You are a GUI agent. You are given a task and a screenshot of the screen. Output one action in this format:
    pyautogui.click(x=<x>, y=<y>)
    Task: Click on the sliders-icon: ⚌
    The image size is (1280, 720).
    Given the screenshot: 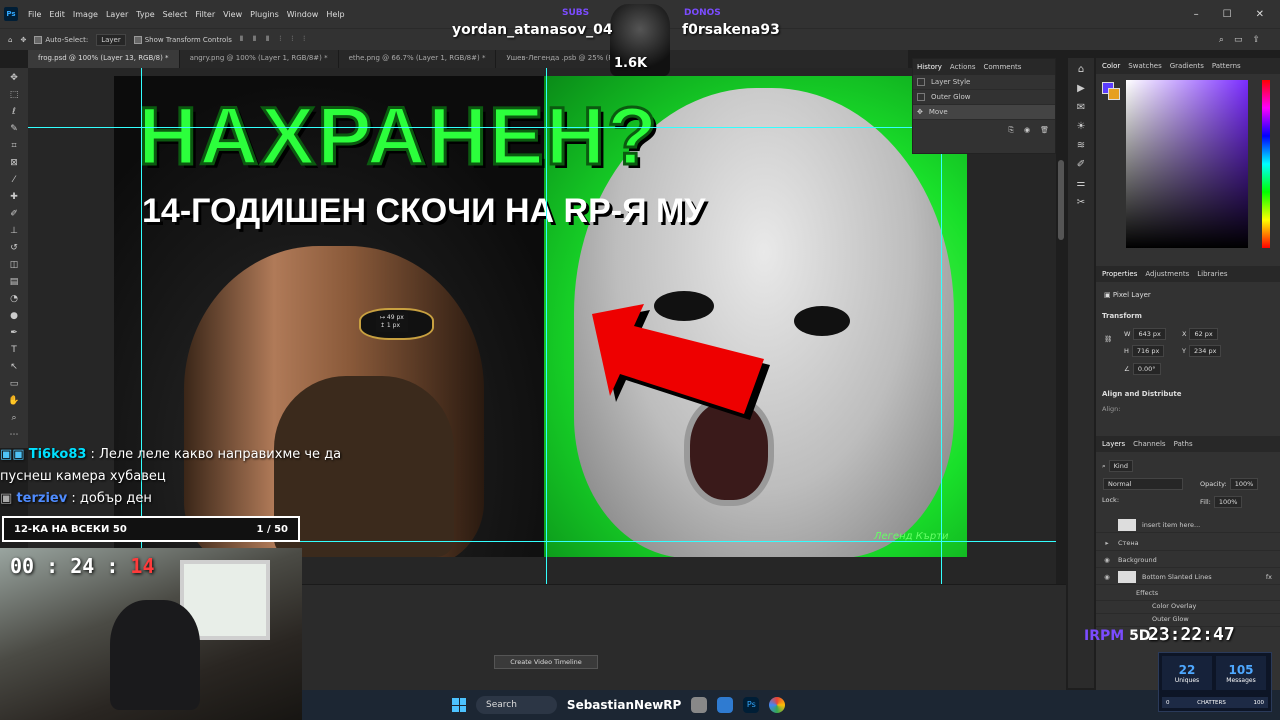 What is the action you would take?
    pyautogui.click(x=1081, y=183)
    